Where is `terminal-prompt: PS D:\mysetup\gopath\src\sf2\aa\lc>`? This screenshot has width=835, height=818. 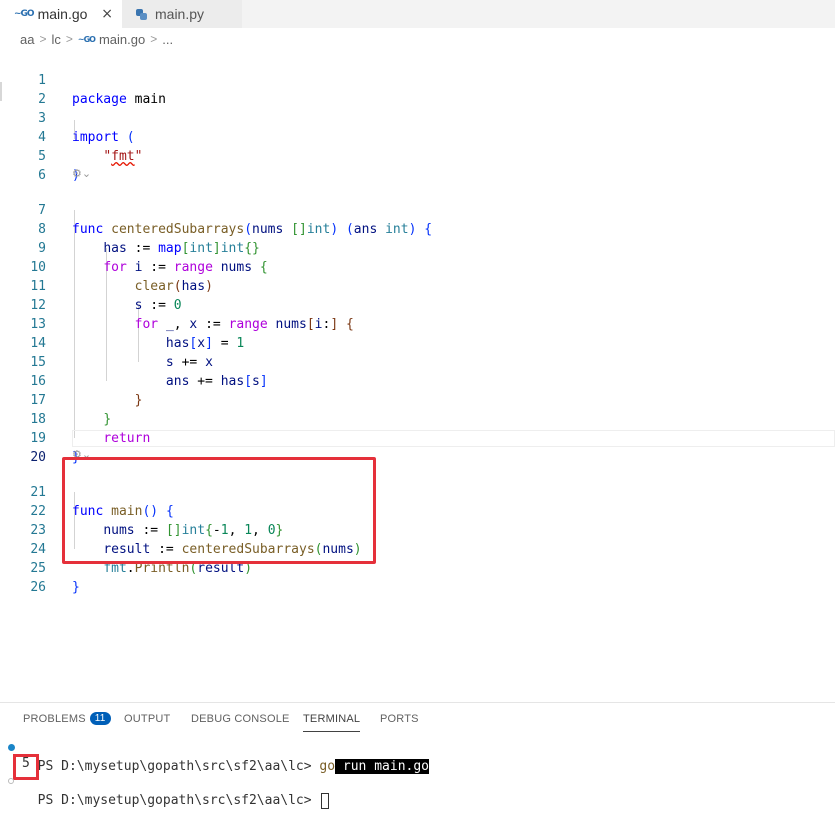 terminal-prompt: PS D:\mysetup\gopath\src\sf2\aa\lc> is located at coordinates (178, 800).